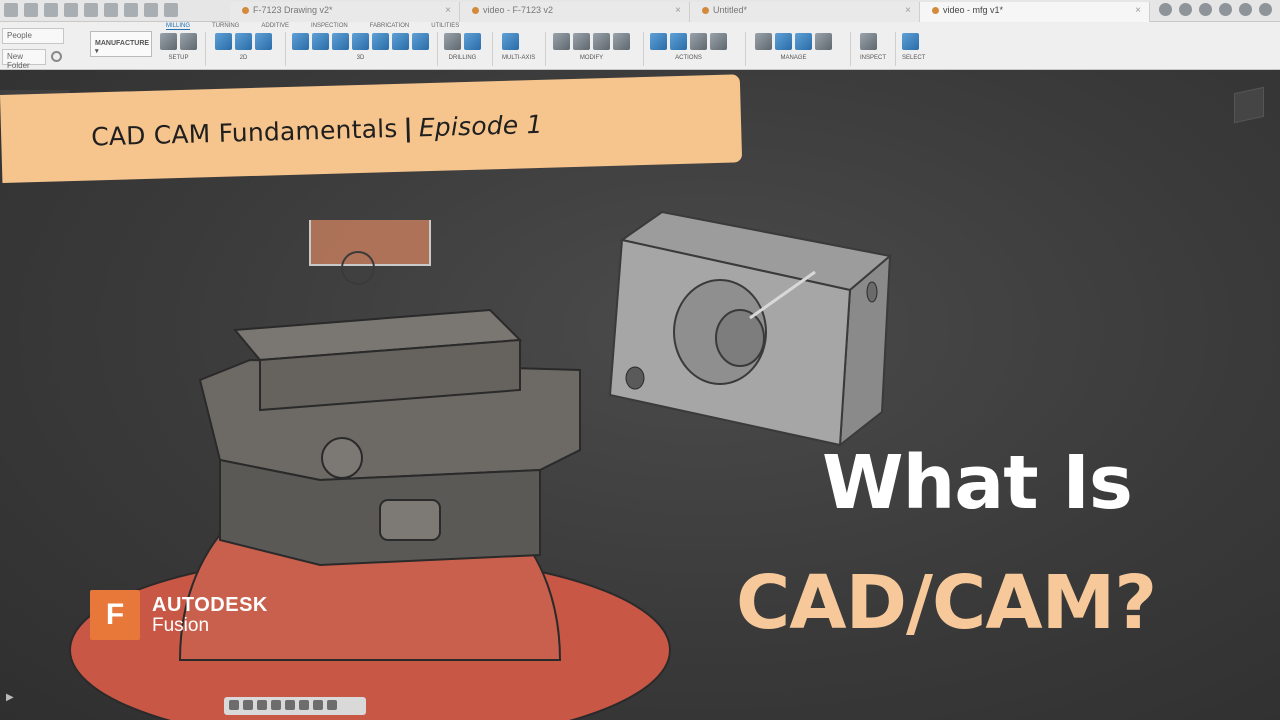 This screenshot has width=1280, height=720. Describe the element at coordinates (718, 41) in the screenshot. I see `setup-sheet-icon` at that location.